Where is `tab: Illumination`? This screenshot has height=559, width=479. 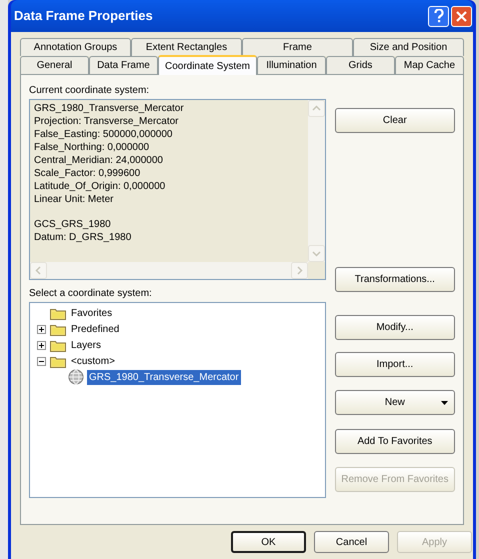
tab: Illumination is located at coordinates (291, 65).